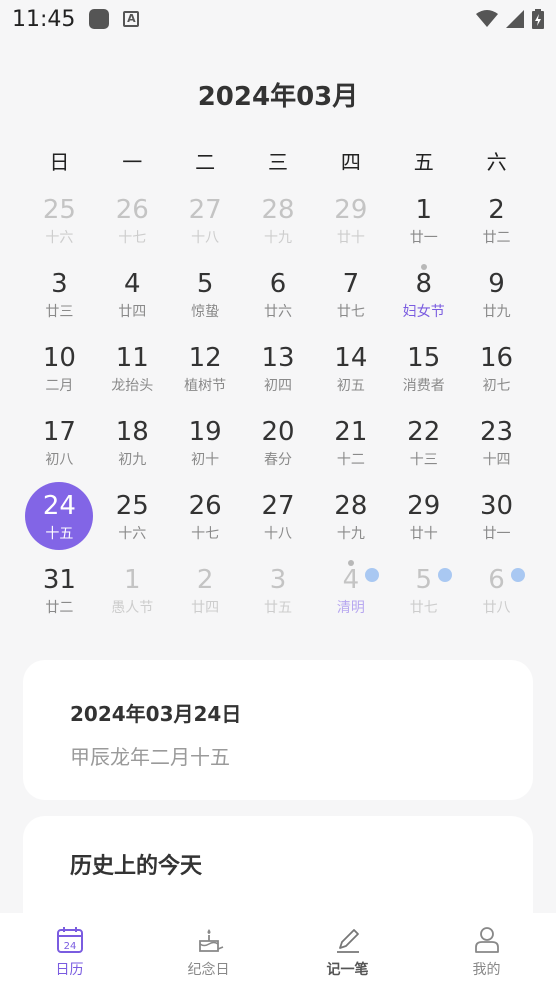  Describe the element at coordinates (496, 225) in the screenshot. I see `calendar-day: 2 廿二` at that location.